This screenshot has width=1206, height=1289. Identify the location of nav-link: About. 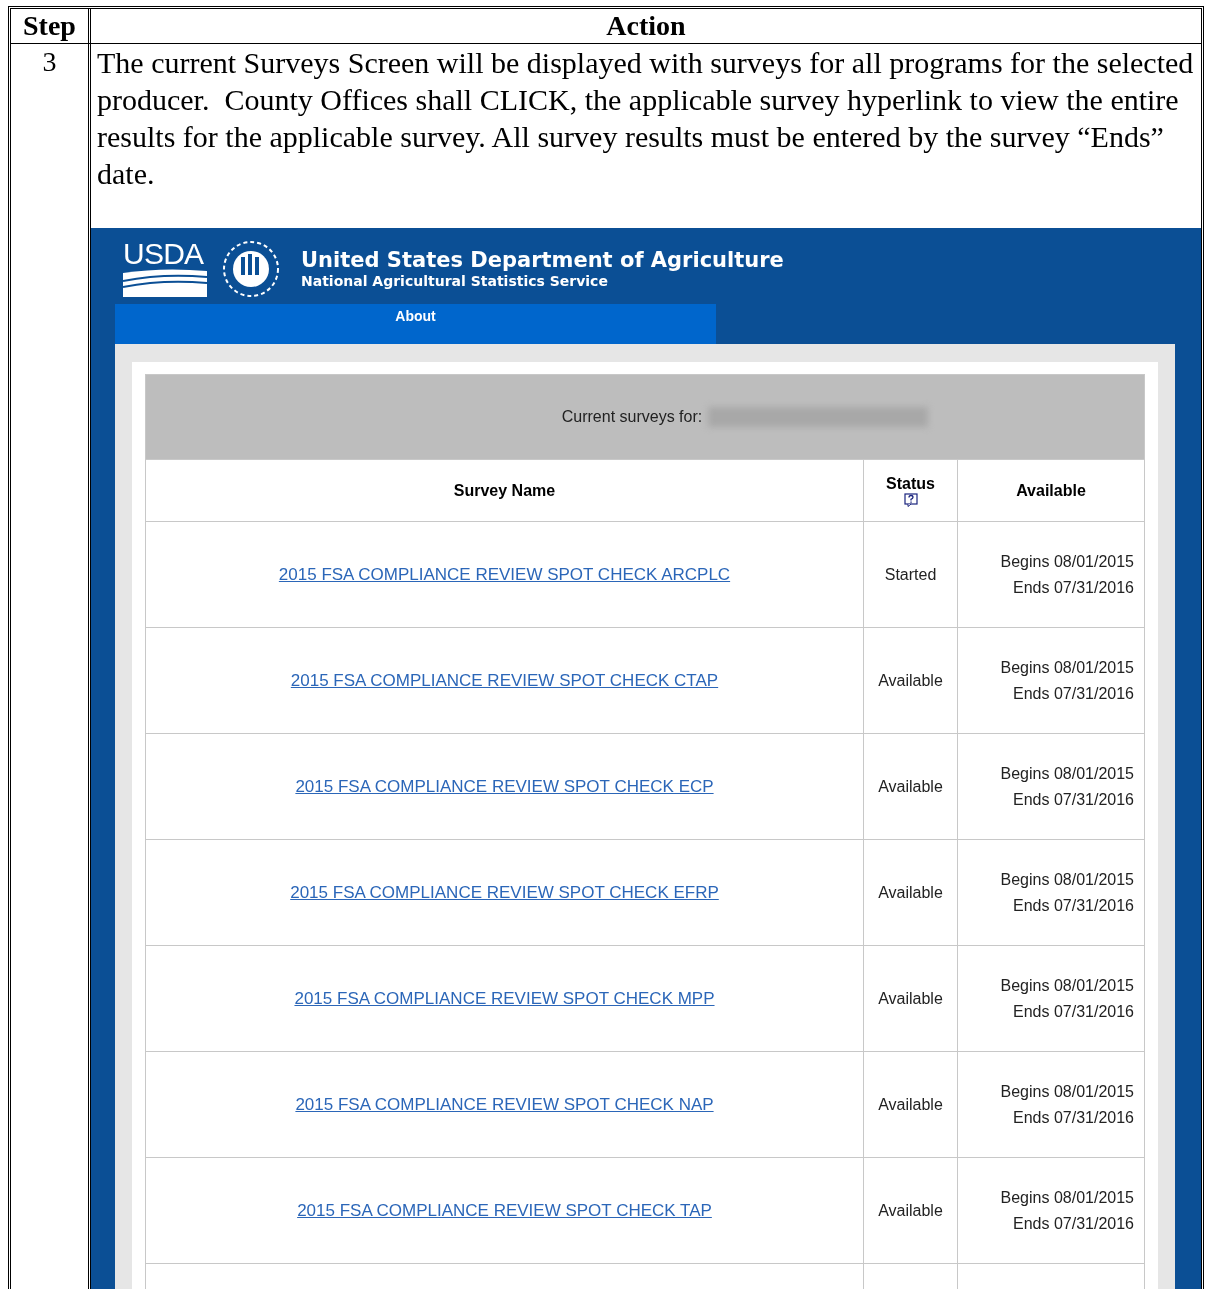
(415, 315).